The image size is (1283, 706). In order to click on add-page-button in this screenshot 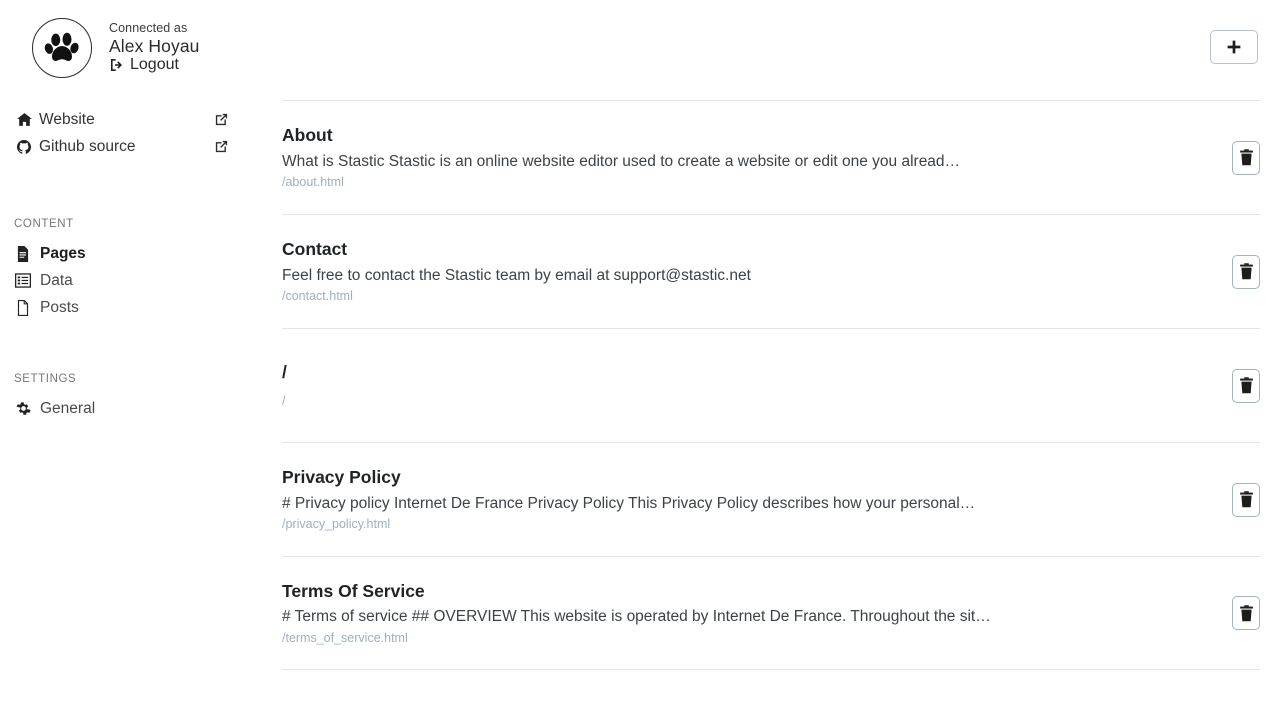, I will do `click(1234, 47)`.